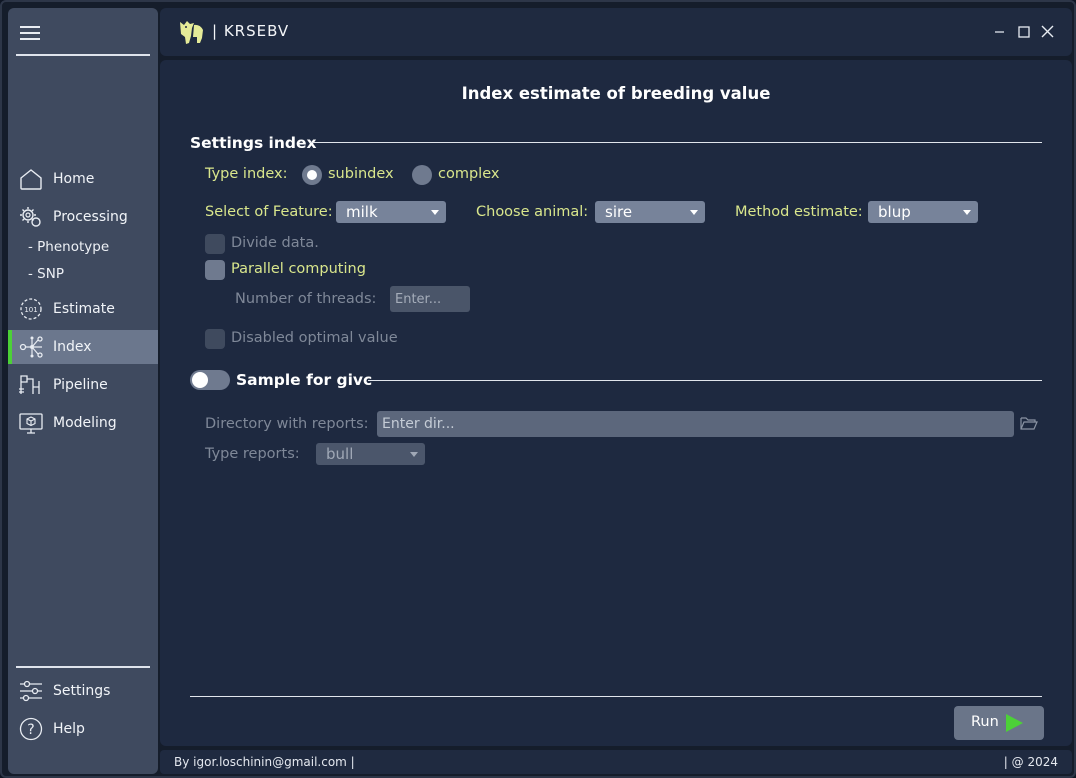 The width and height of the screenshot is (1076, 778). What do you see at coordinates (31, 691) in the screenshot?
I see `sliders-icon` at bounding box center [31, 691].